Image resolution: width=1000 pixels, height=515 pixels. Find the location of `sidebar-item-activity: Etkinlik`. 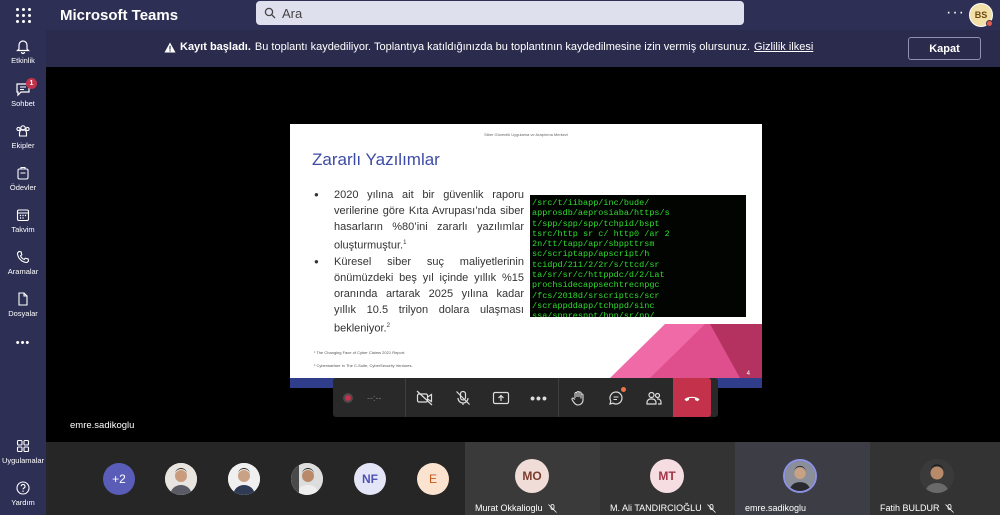

sidebar-item-activity: Etkinlik is located at coordinates (23, 51).